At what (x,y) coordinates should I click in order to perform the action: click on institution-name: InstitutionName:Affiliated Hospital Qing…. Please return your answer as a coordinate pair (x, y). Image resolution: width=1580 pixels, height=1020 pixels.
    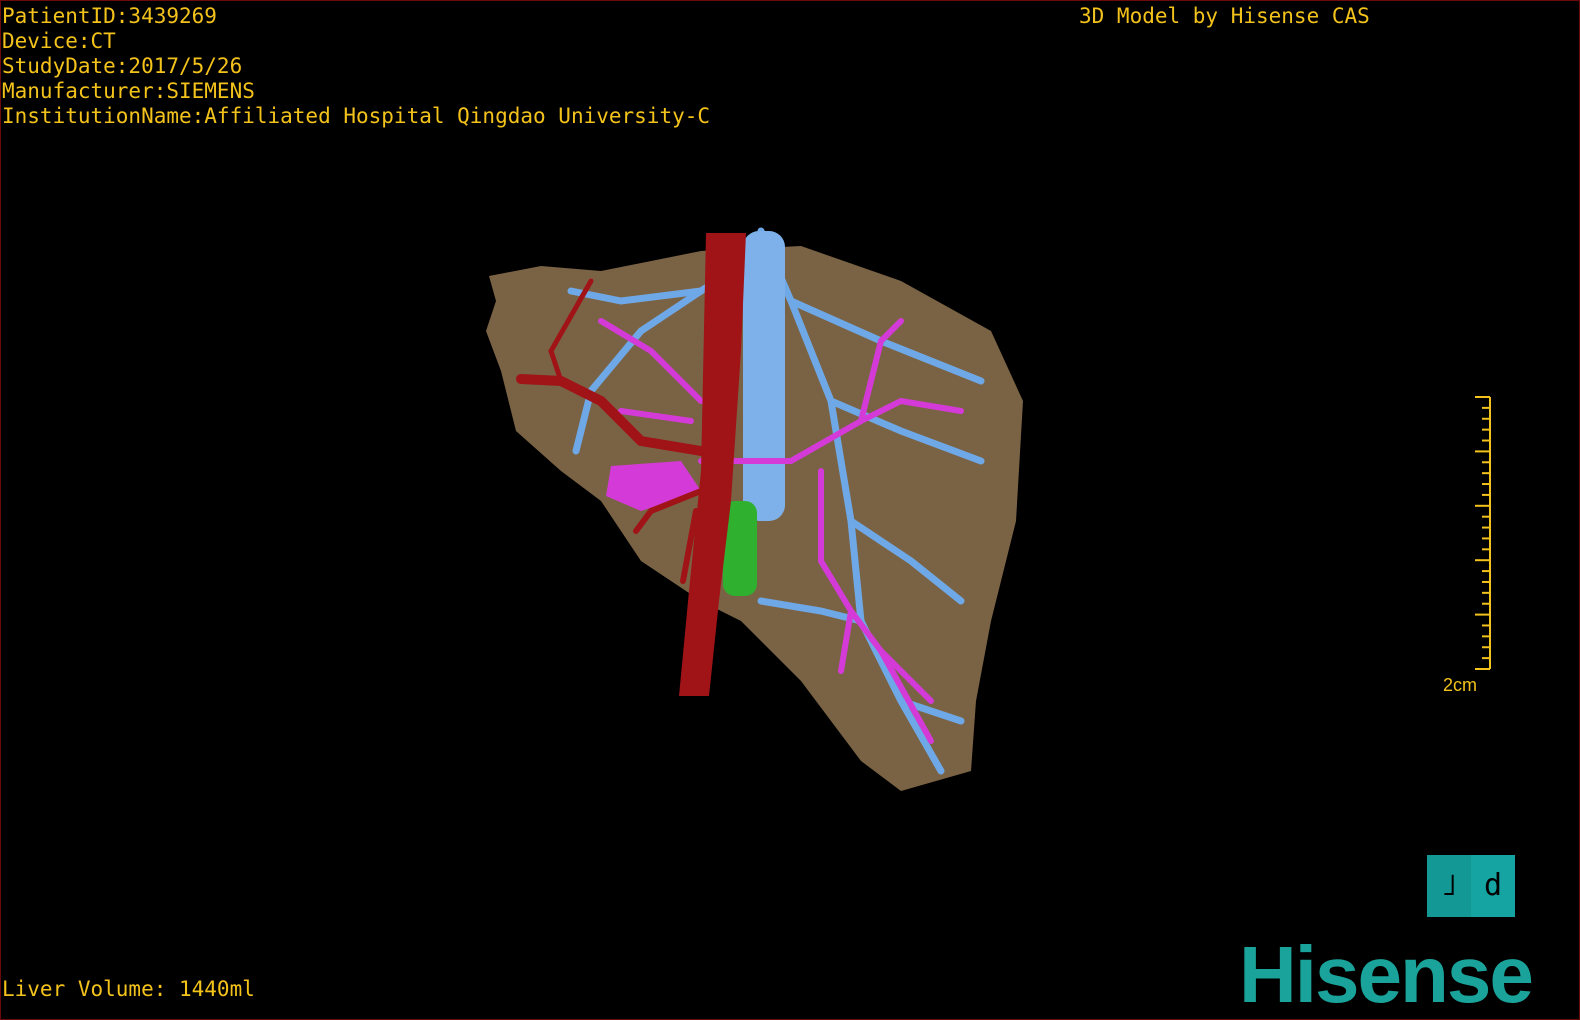
    Looking at the image, I should click on (356, 116).